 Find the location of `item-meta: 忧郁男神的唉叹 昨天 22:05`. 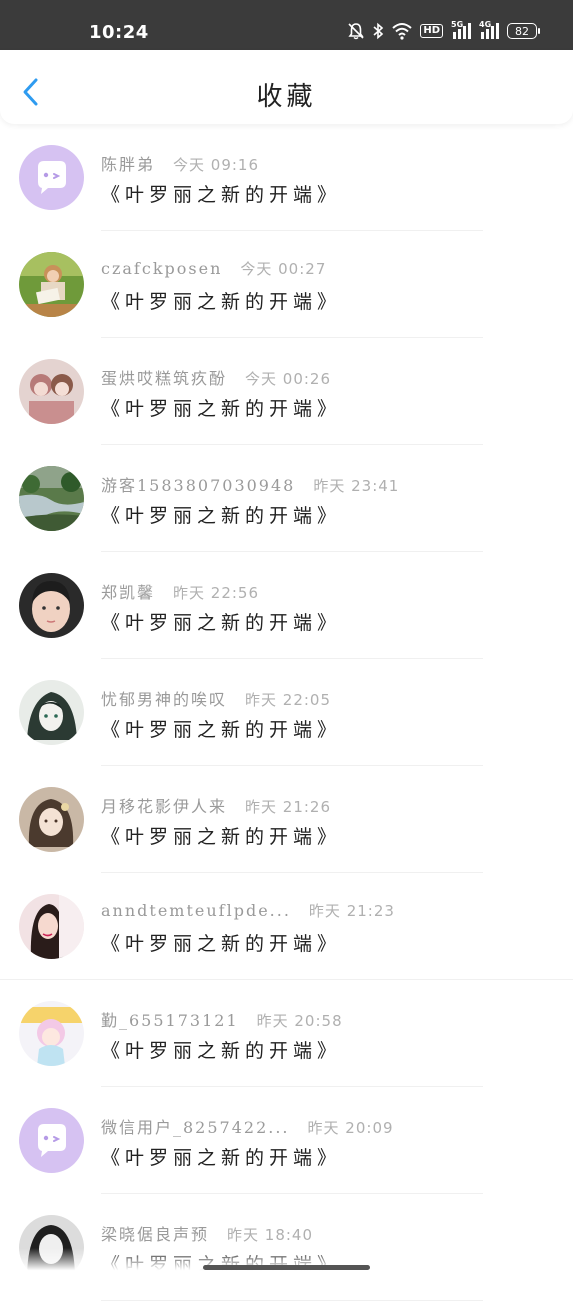

item-meta: 忧郁男神的唉叹 昨天 22:05 is located at coordinates (216, 698).